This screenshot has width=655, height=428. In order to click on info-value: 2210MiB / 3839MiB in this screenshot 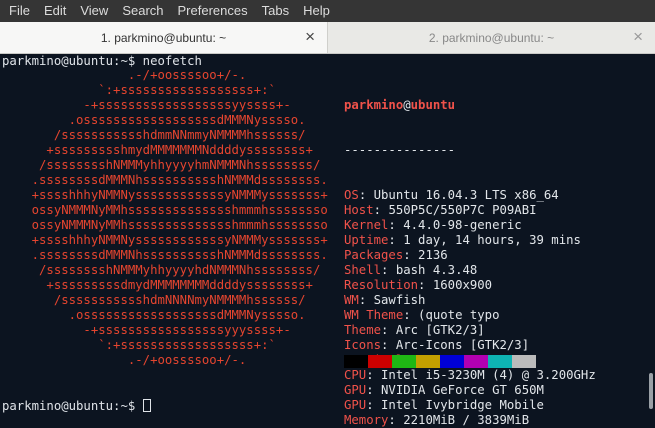, I will do `click(466, 420)`.